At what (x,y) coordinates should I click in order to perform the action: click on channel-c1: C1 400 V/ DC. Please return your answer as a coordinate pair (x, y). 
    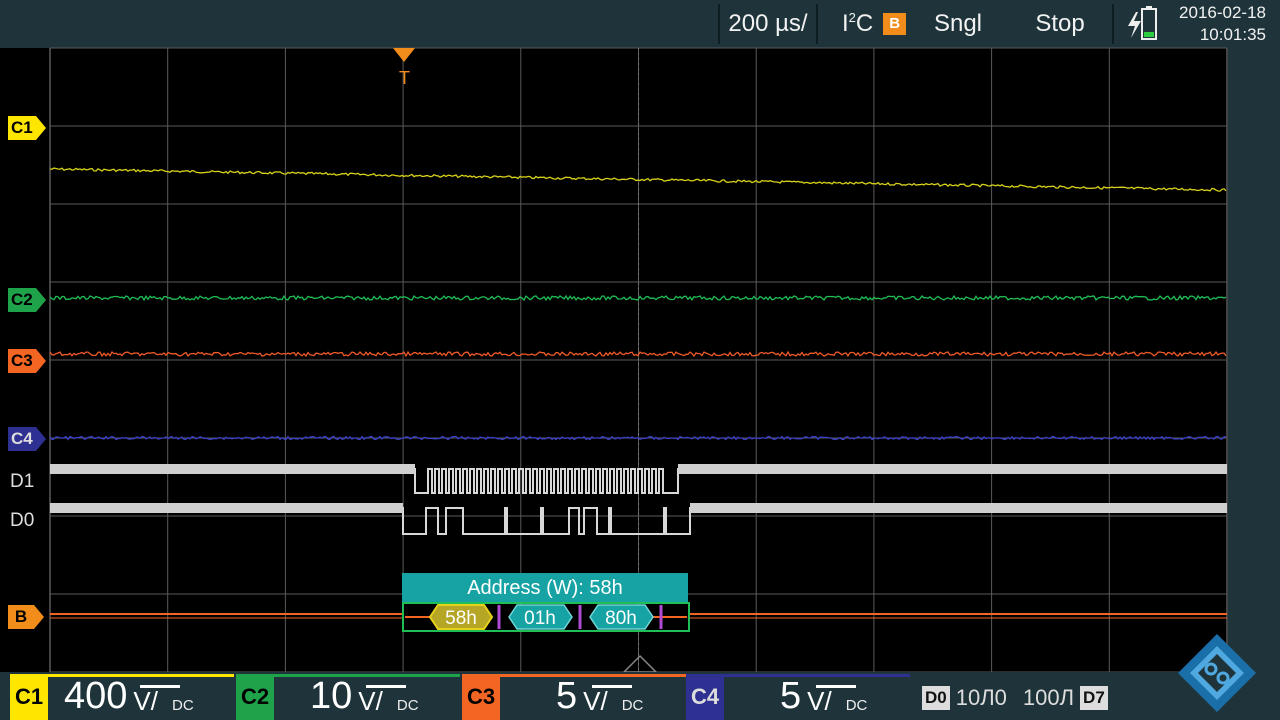
    Looking at the image, I should click on (122, 697).